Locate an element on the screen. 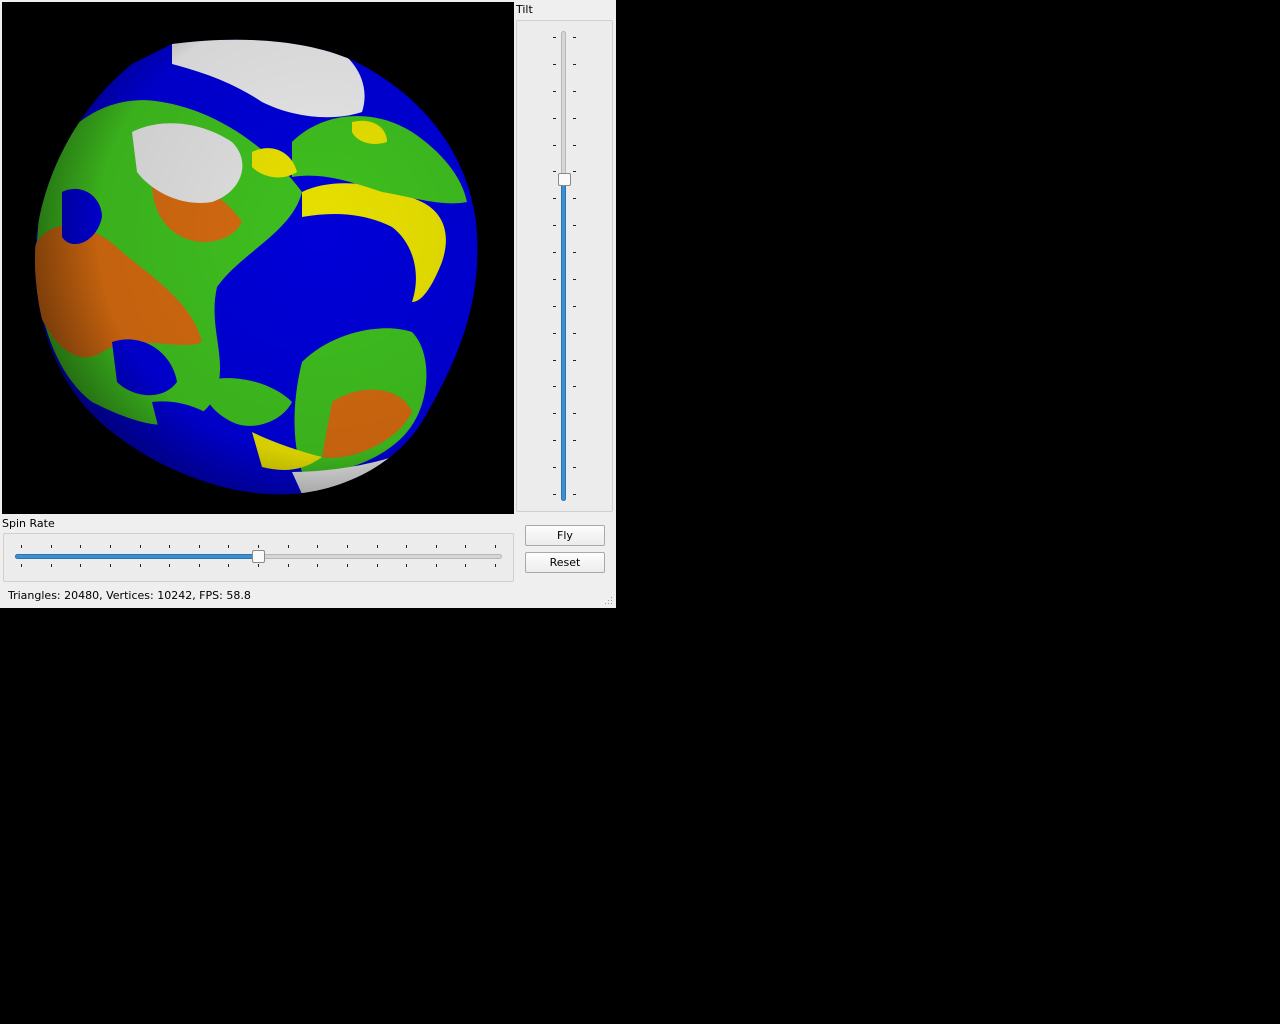  spin-rate-slider-handle is located at coordinates (258, 556).